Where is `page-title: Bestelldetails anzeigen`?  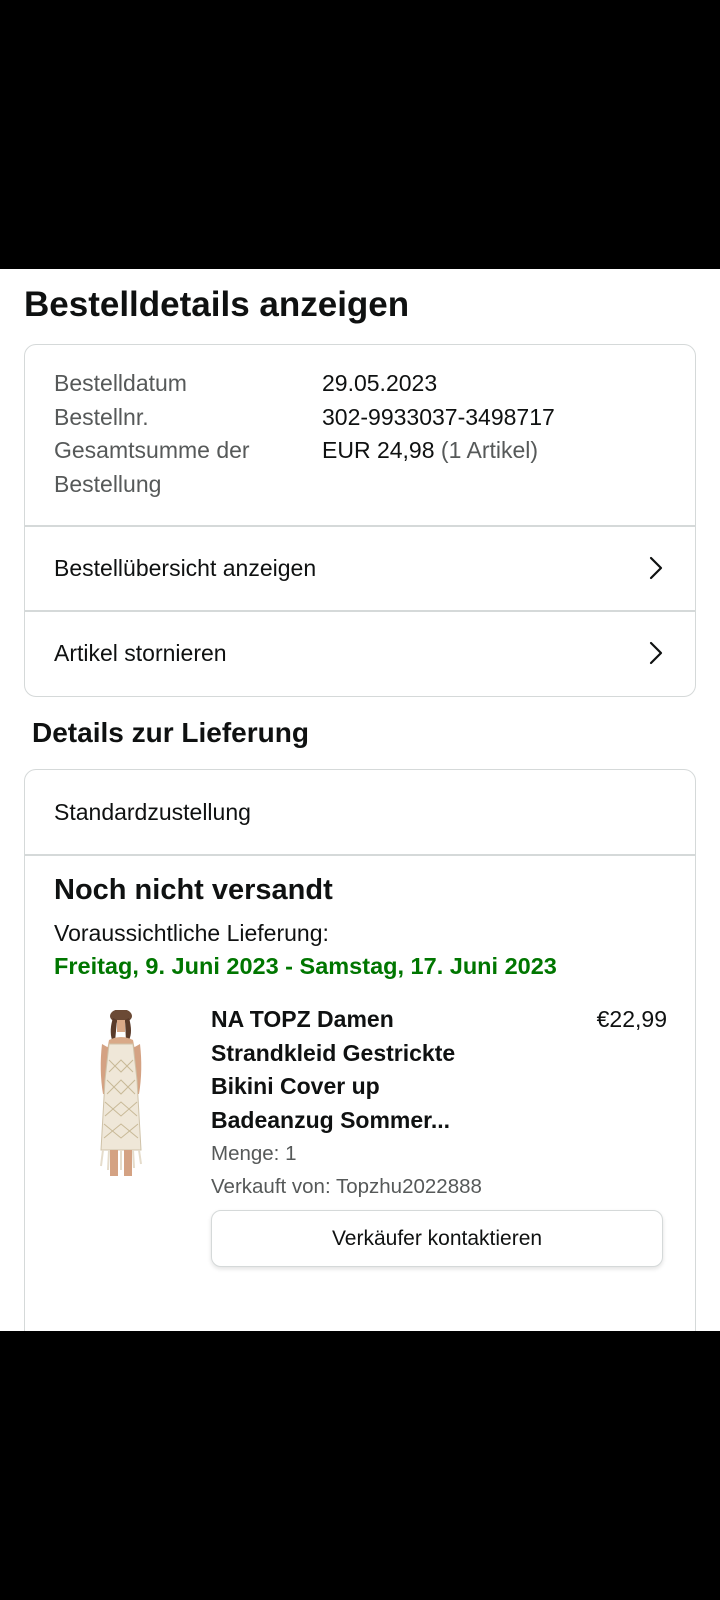 page-title: Bestelldetails anzeigen is located at coordinates (217, 304).